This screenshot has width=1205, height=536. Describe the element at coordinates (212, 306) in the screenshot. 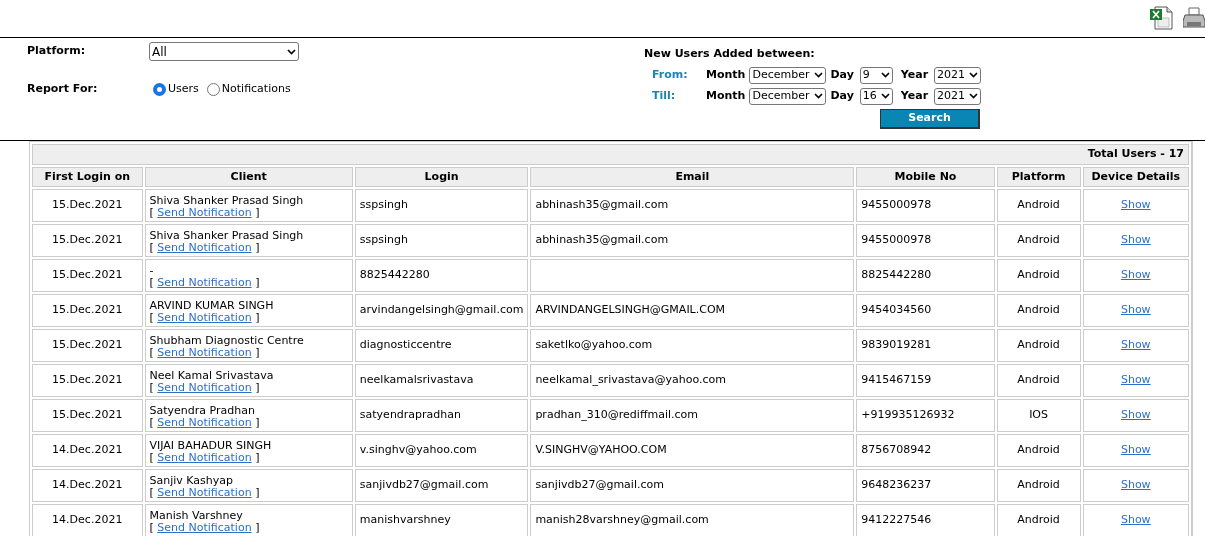

I see `client-name: ARVIND KUMAR SINGH` at that location.